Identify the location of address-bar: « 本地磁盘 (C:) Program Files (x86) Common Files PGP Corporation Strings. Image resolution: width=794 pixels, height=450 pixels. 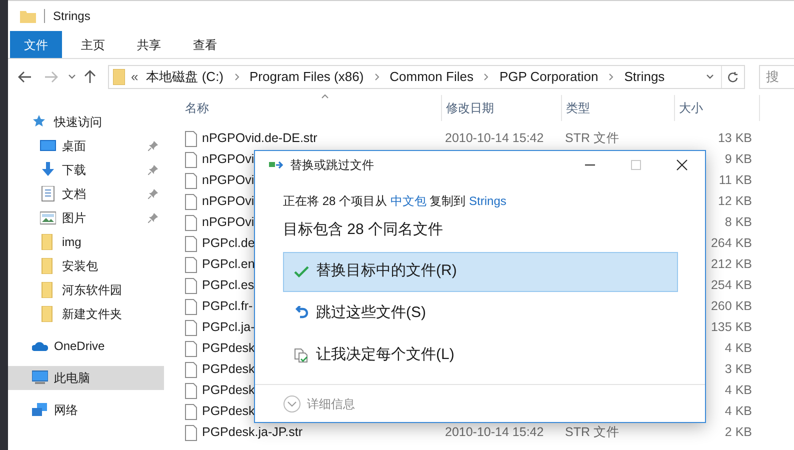
(426, 77).